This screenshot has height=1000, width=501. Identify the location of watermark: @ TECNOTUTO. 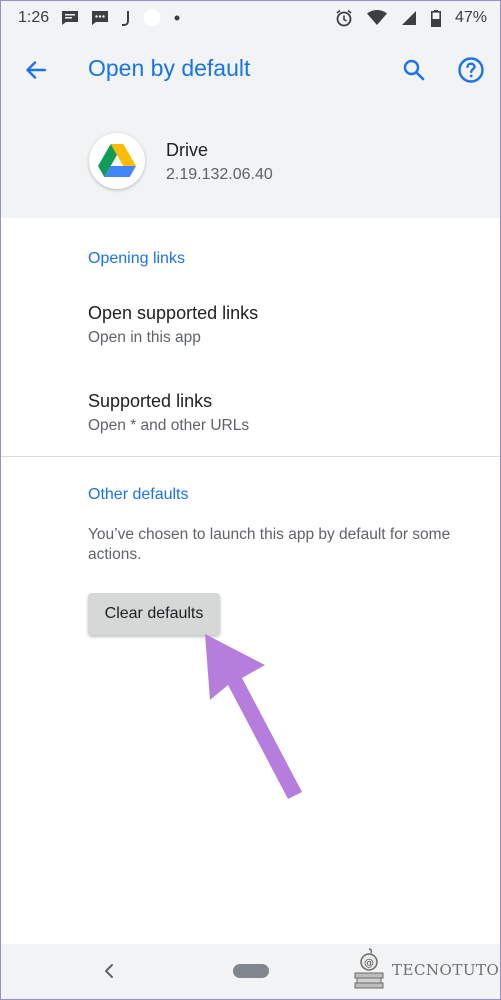
(425, 970).